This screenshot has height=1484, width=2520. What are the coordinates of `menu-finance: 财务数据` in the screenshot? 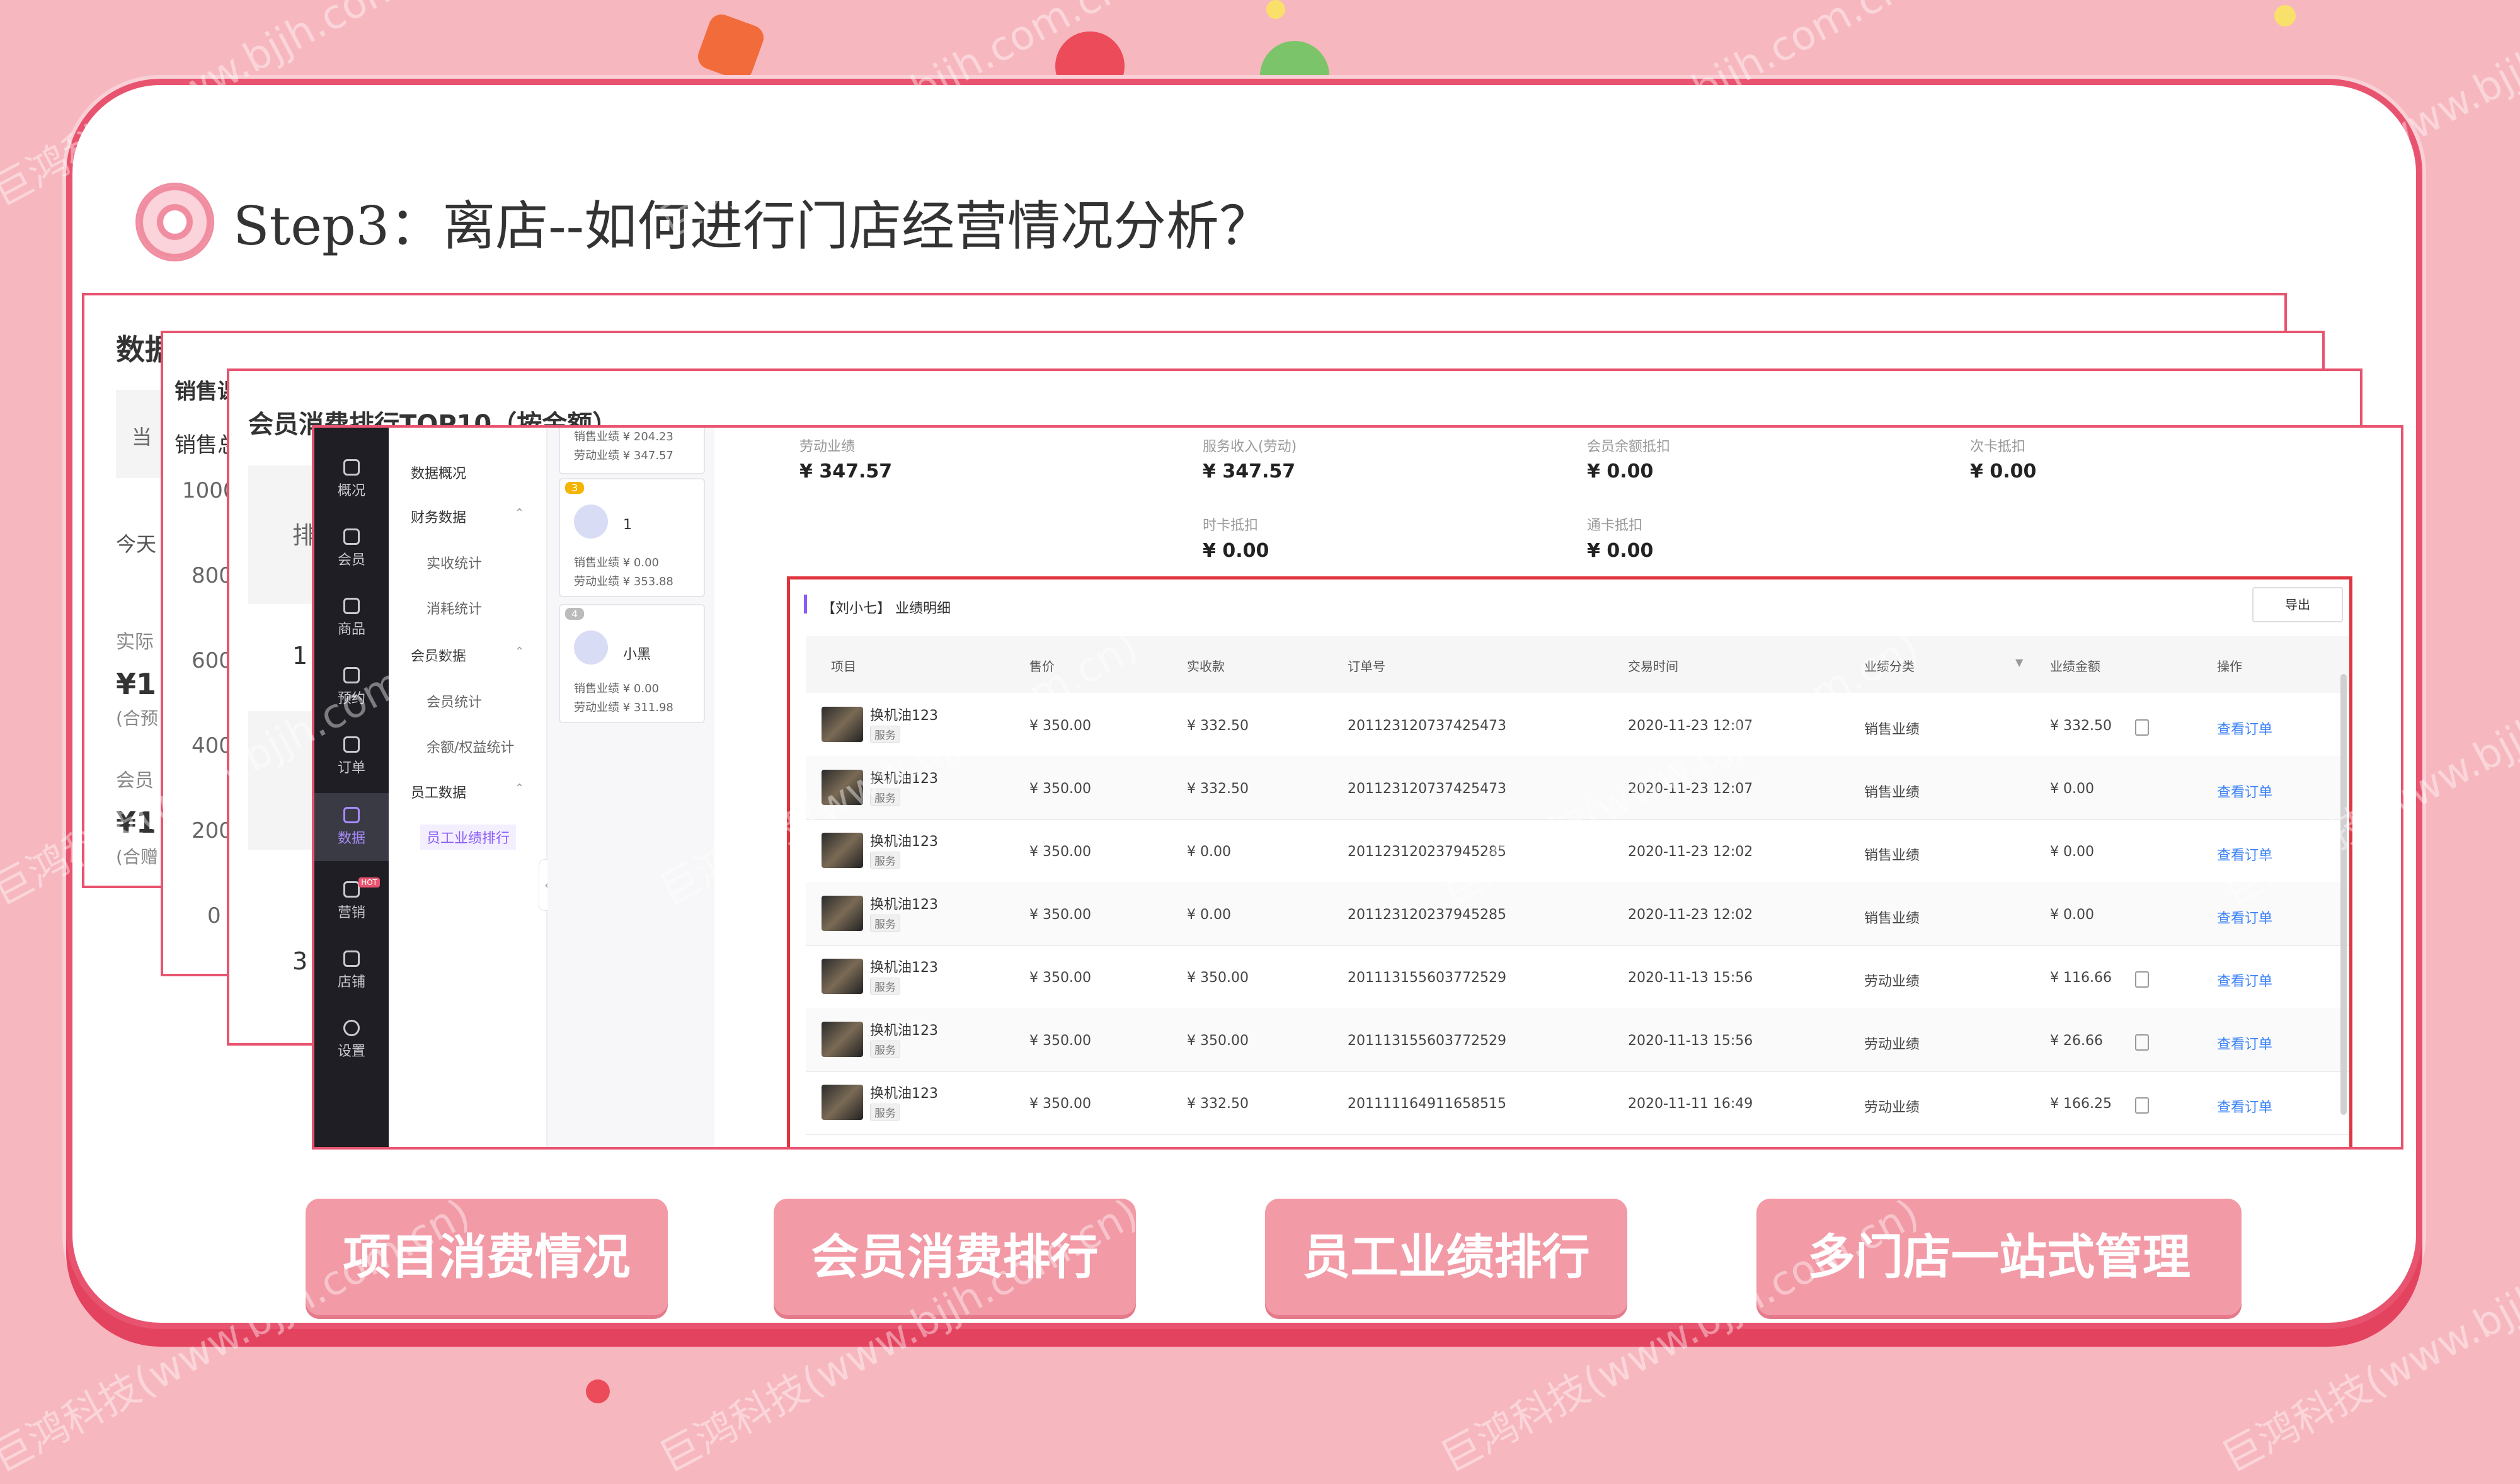 It's located at (438, 516).